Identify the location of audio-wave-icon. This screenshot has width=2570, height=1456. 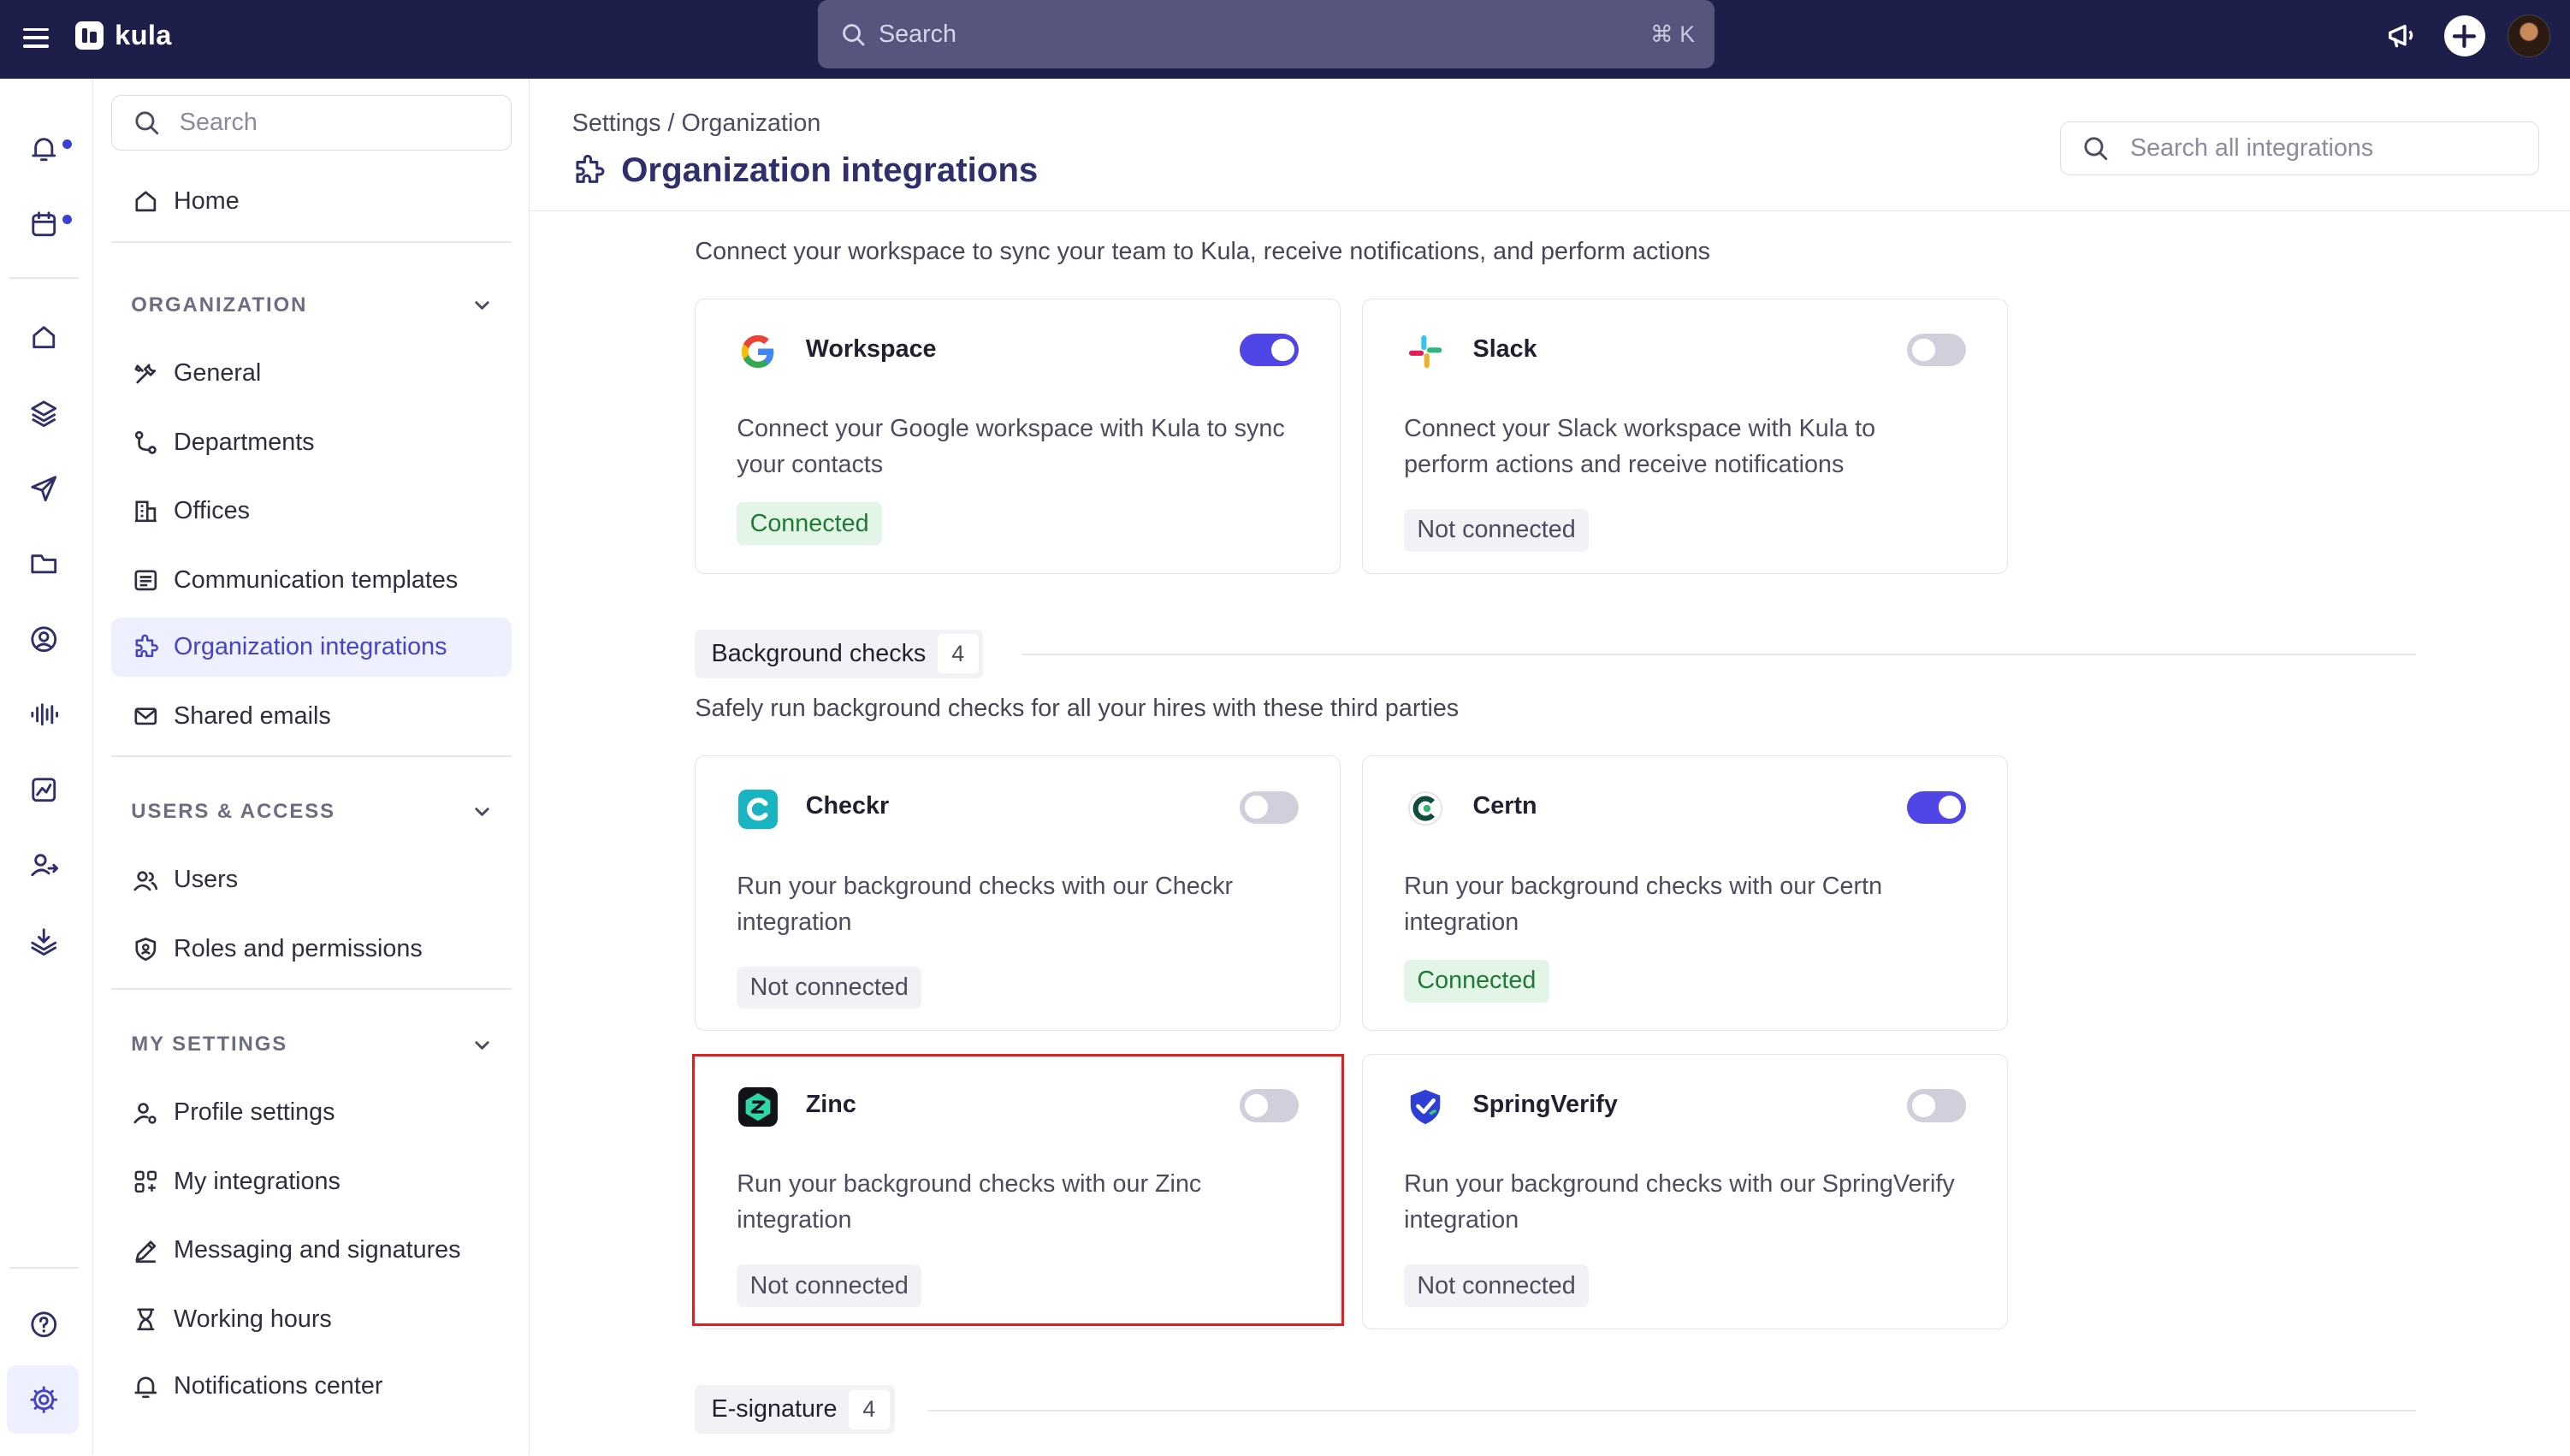
(44, 714).